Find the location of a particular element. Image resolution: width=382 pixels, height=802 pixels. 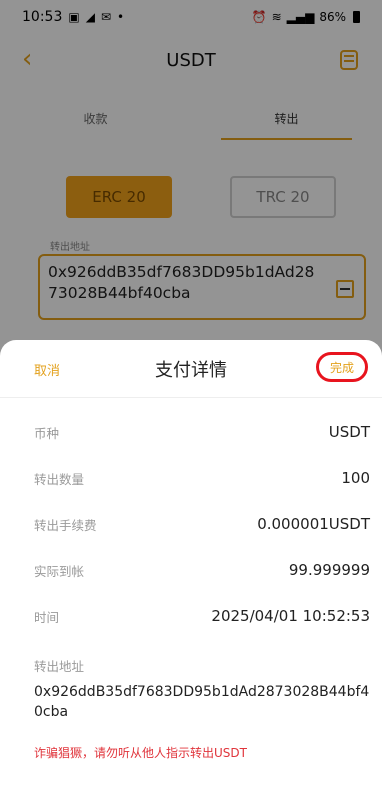

detail-value: 99.999999 is located at coordinates (329, 570).